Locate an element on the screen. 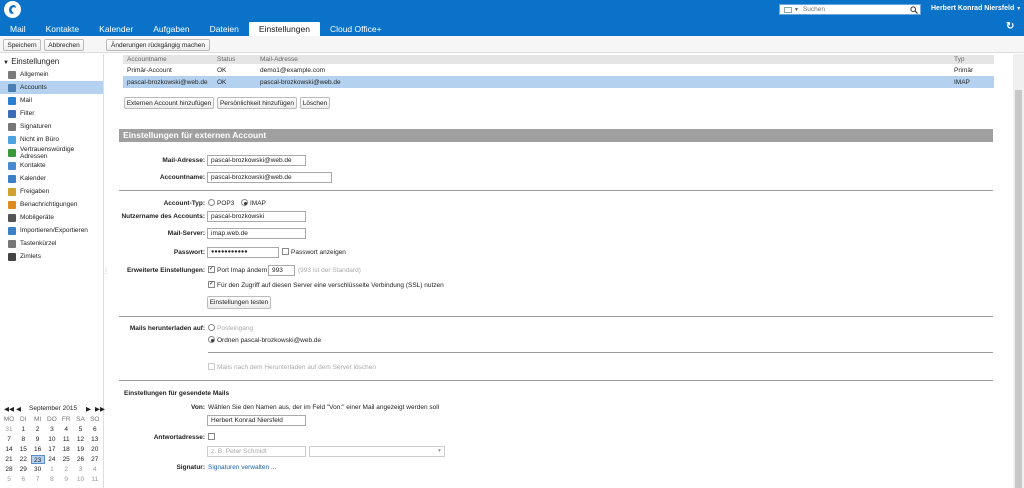 The image size is (1024, 488). undo-changes-button: Änderungen rückgängig machen is located at coordinates (158, 45).